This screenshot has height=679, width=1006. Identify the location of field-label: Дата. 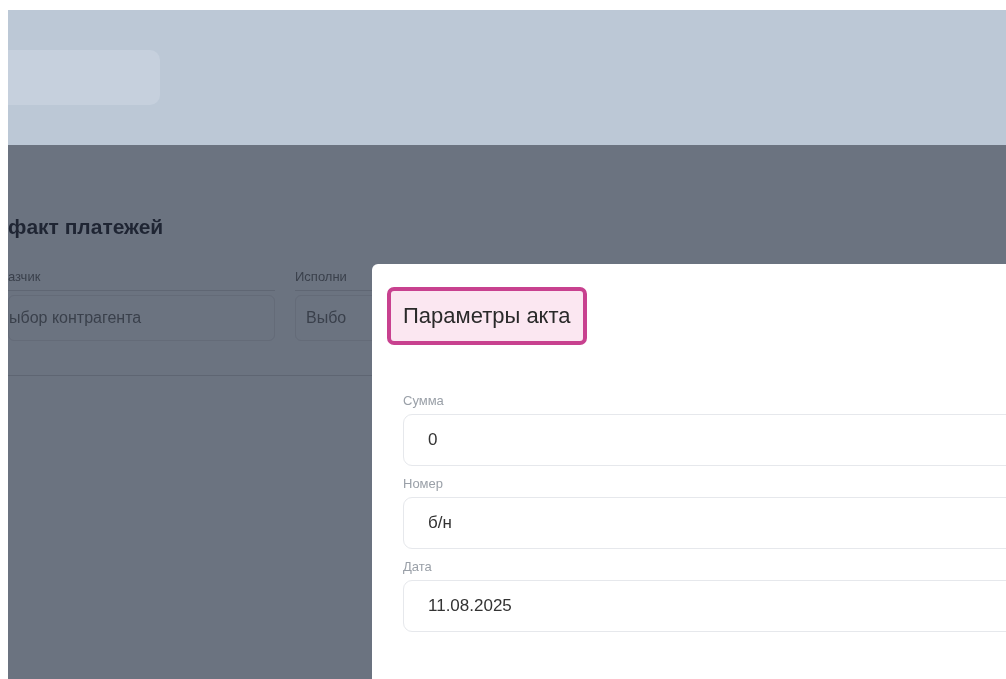
(418, 566).